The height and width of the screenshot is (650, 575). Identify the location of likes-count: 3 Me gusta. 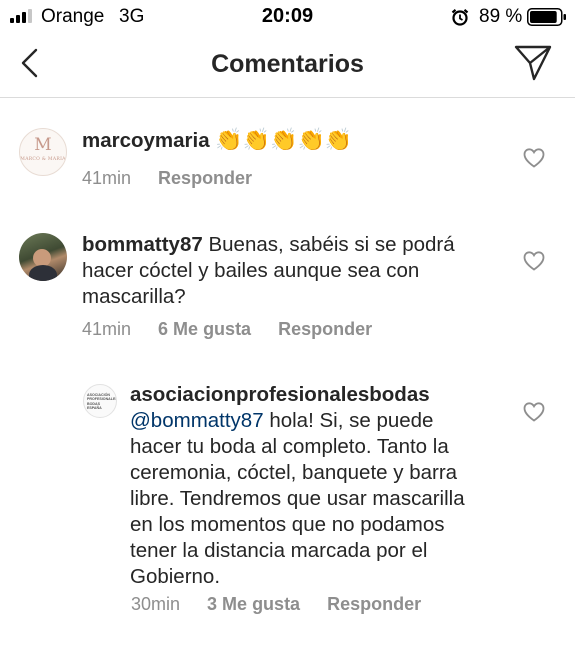
(253, 604).